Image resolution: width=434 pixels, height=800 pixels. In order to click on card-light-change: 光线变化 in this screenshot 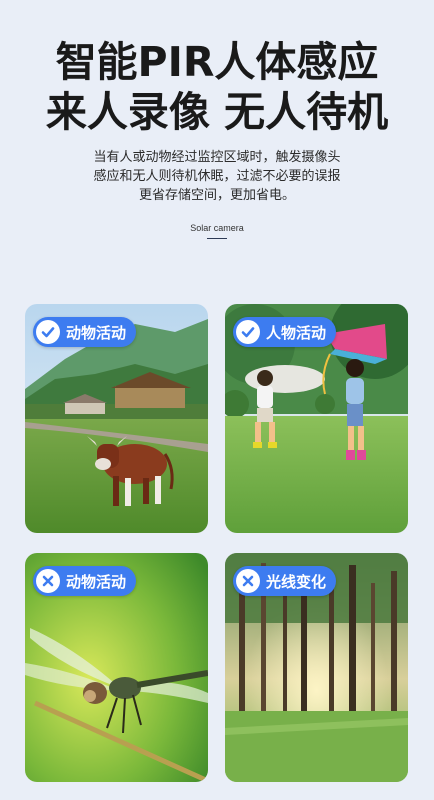, I will do `click(316, 667)`.